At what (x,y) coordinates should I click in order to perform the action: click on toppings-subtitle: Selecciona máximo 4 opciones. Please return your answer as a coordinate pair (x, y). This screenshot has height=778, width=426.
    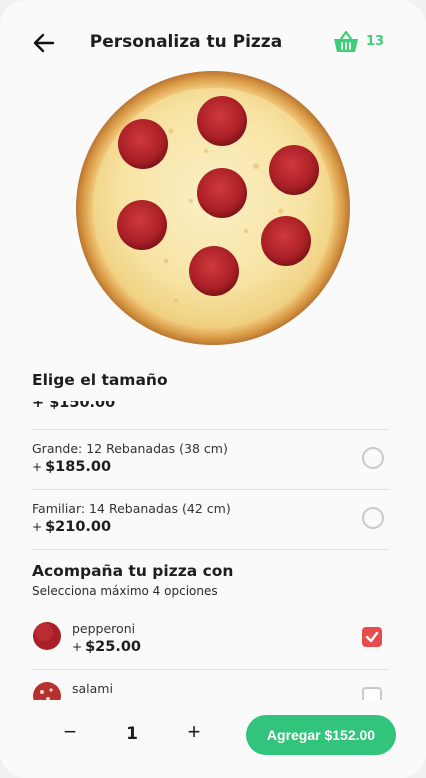
    Looking at the image, I should click on (125, 591).